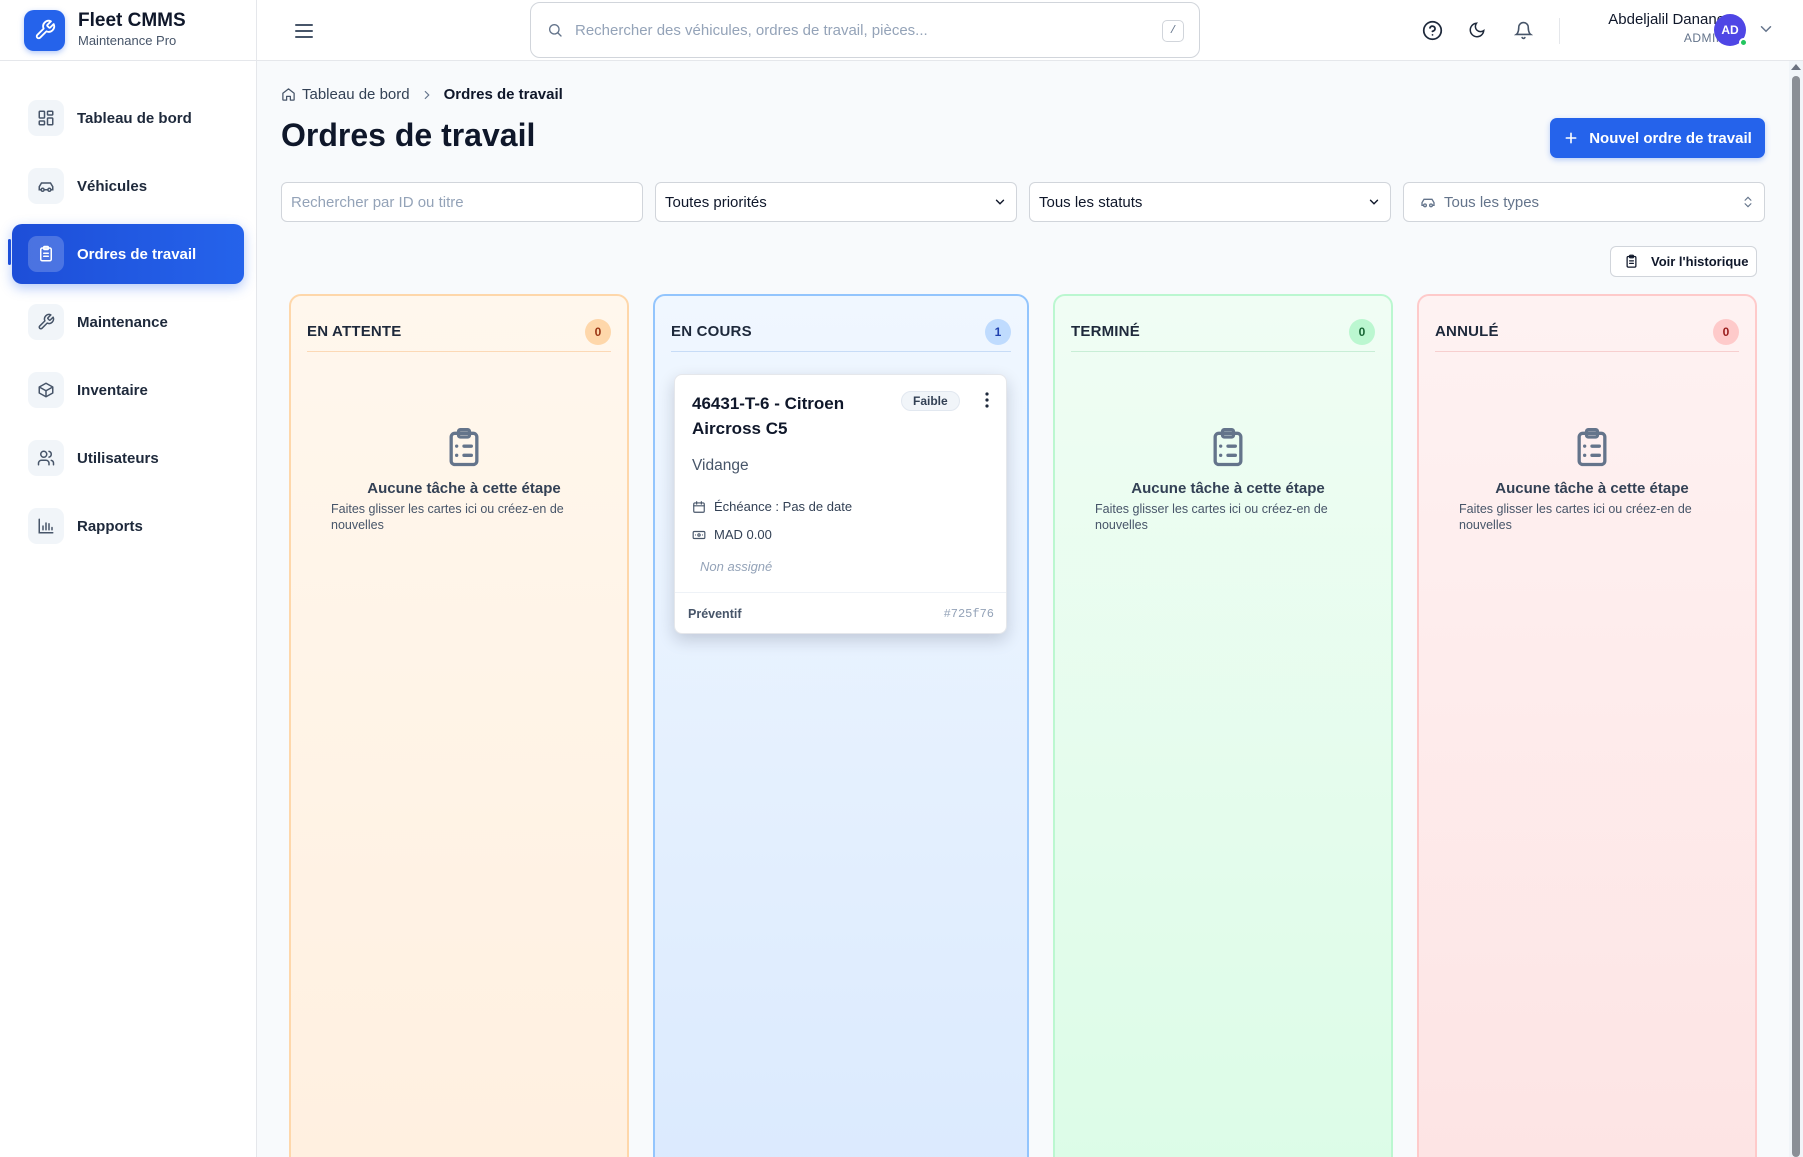  What do you see at coordinates (987, 400) in the screenshot?
I see `more-vertical-icon` at bounding box center [987, 400].